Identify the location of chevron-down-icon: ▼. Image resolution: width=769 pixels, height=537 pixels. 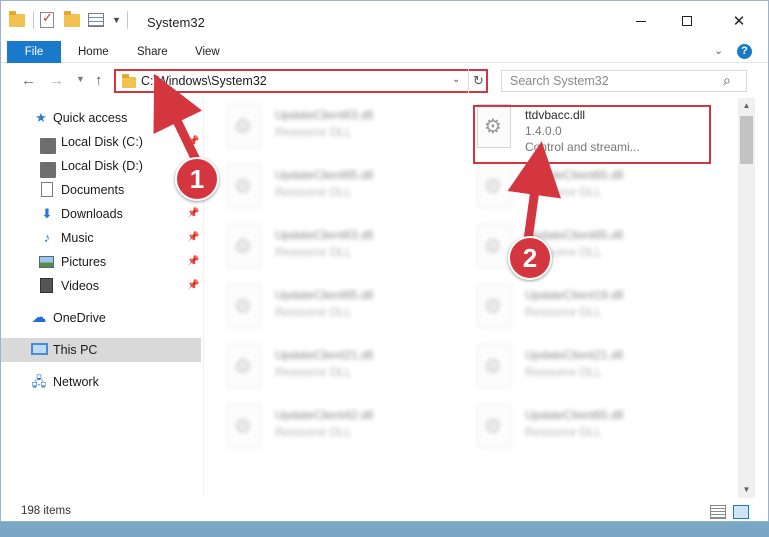
(116, 20).